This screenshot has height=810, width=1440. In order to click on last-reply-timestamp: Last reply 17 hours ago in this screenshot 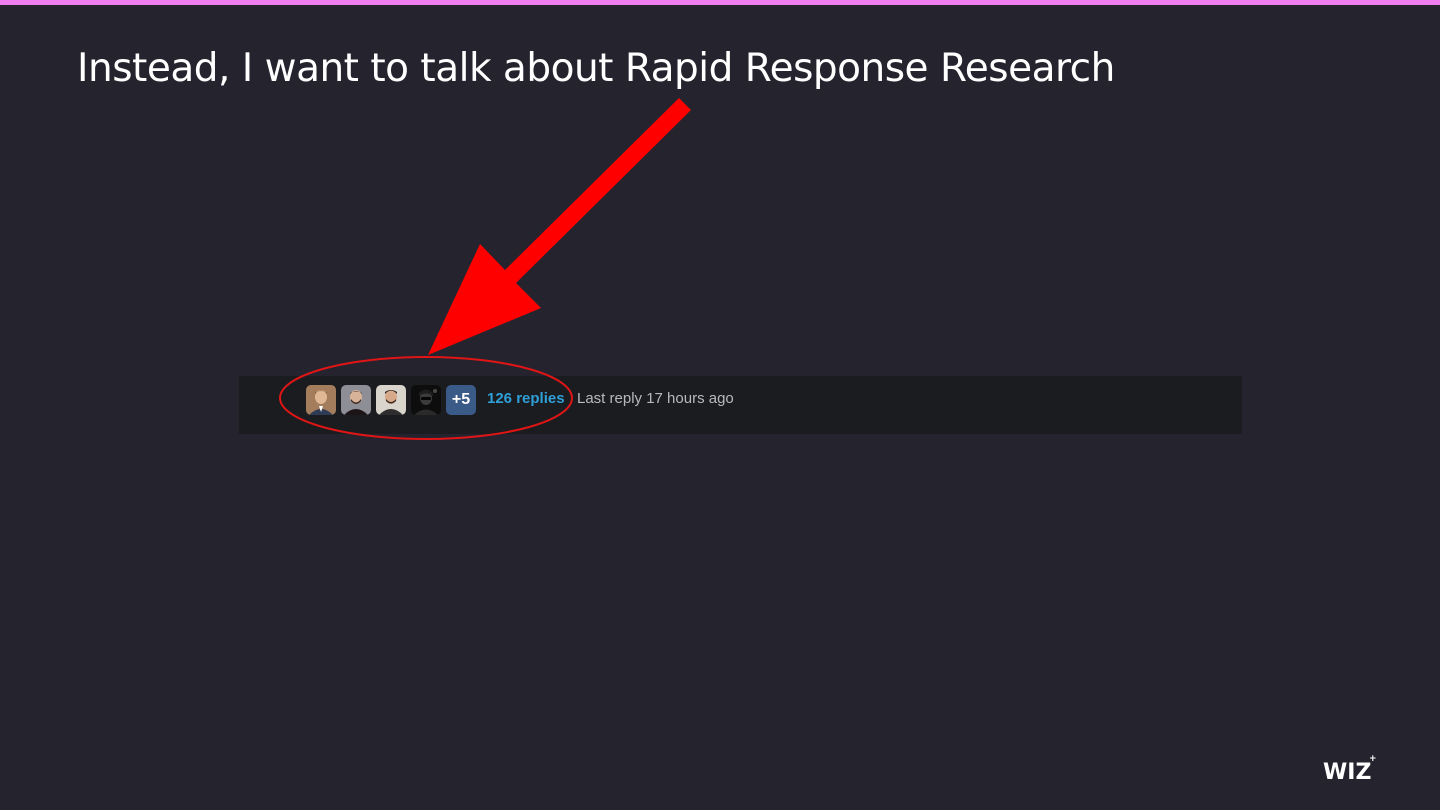, I will do `click(655, 398)`.